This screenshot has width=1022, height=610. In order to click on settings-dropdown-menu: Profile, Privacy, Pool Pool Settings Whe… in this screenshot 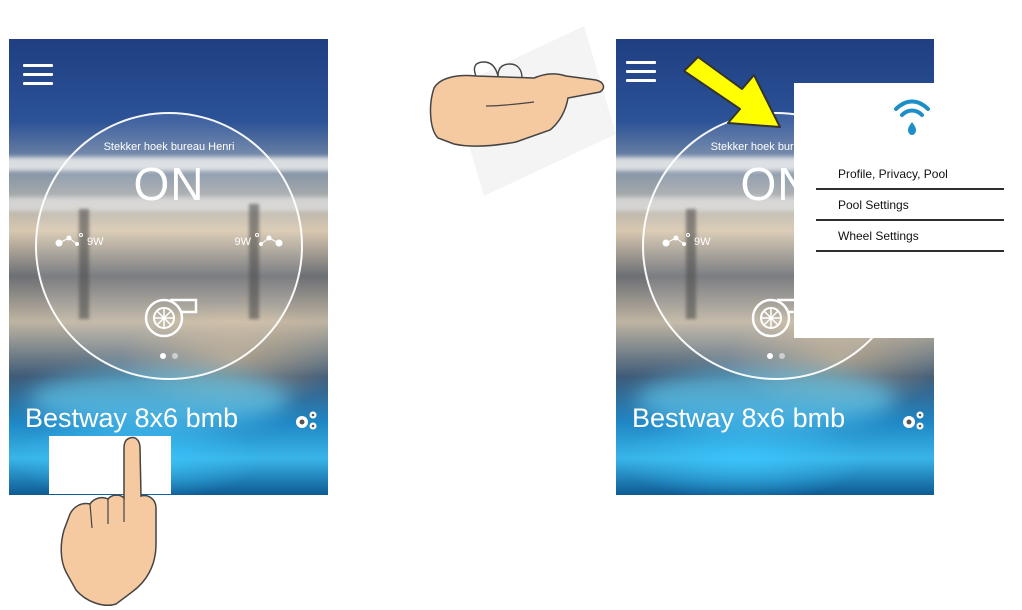, I will do `click(900, 210)`.